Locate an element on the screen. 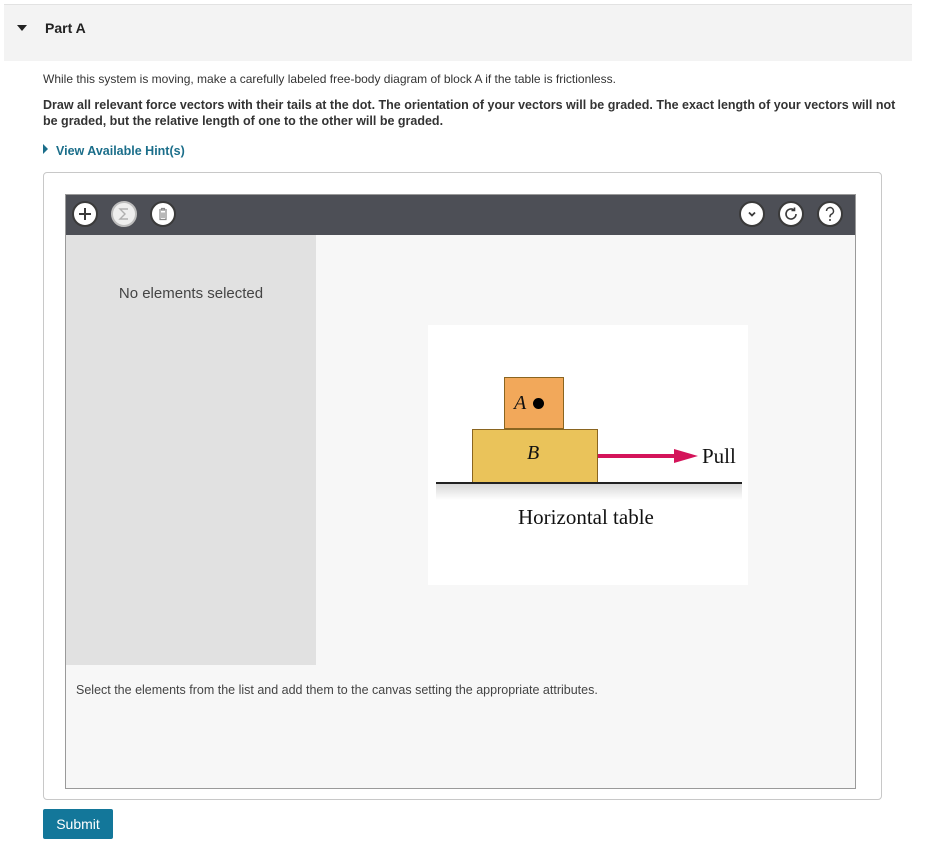  block-a-label: A is located at coordinates (520, 403).